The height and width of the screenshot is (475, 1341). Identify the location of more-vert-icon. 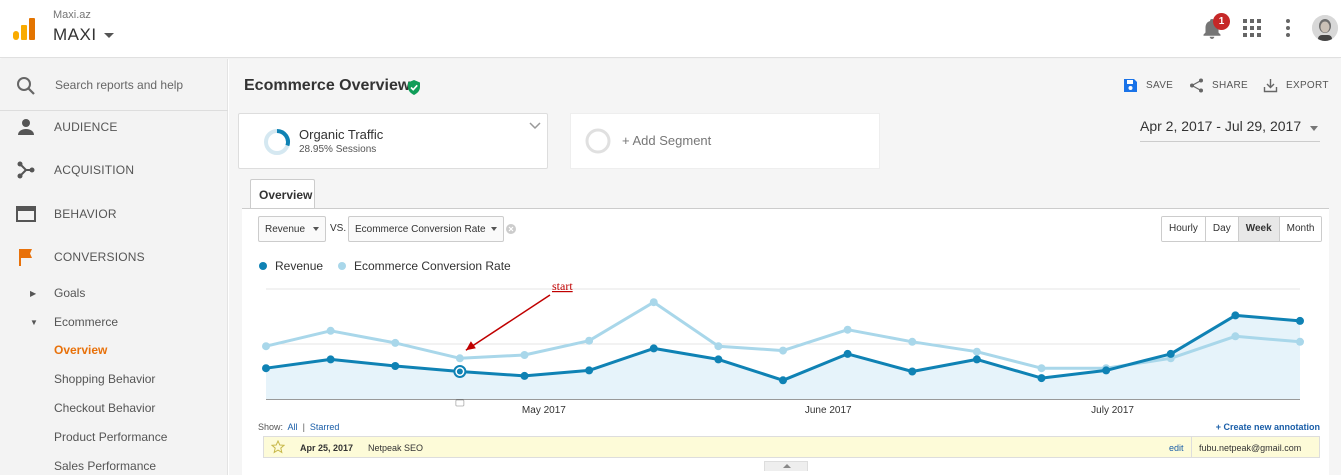
(1288, 28).